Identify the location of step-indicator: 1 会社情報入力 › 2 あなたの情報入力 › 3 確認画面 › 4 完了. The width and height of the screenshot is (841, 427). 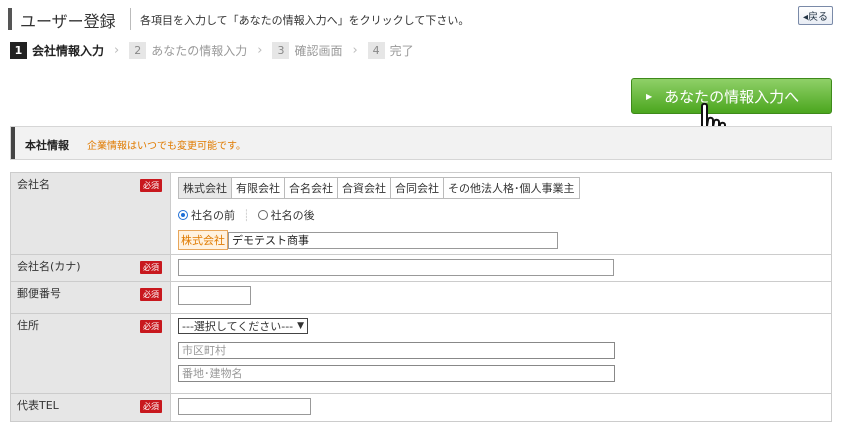
(212, 50).